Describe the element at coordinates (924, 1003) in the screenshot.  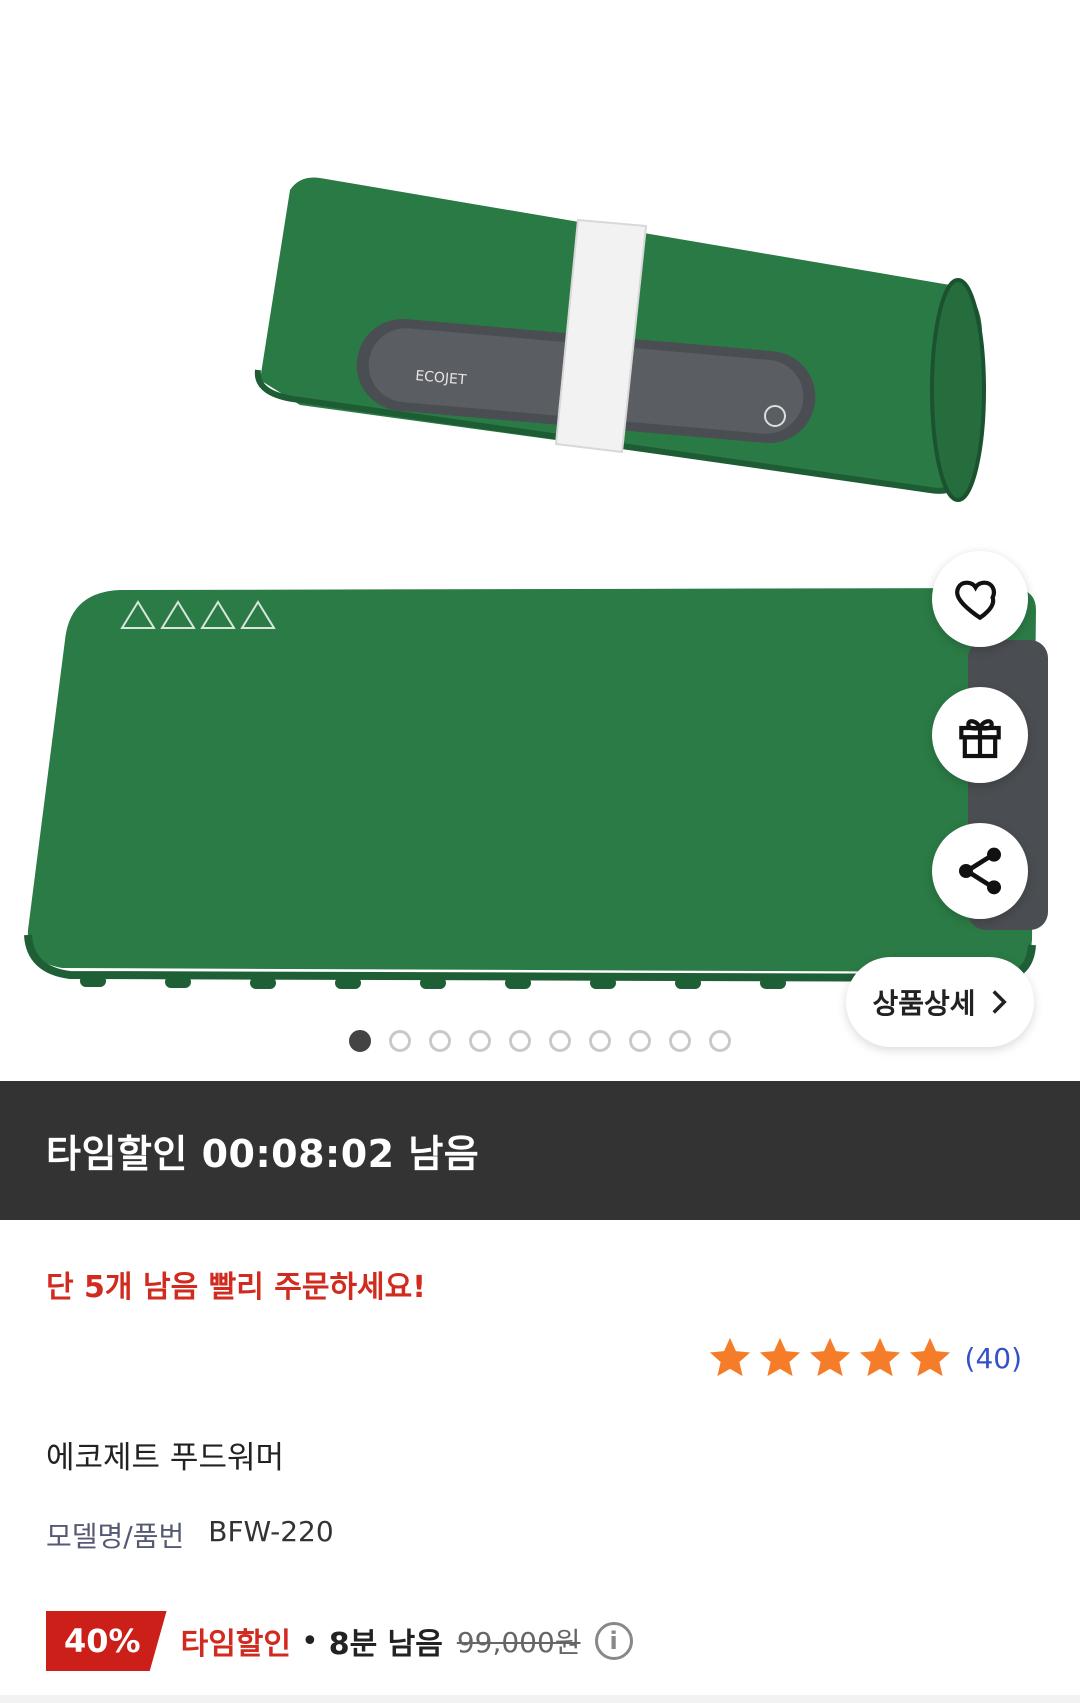
I see `product-detail-label: 상품상세` at that location.